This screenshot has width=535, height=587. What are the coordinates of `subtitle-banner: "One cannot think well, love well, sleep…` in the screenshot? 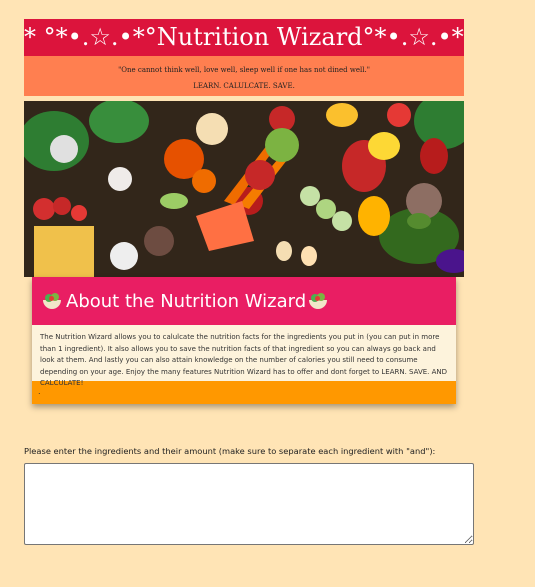 It's located at (244, 76).